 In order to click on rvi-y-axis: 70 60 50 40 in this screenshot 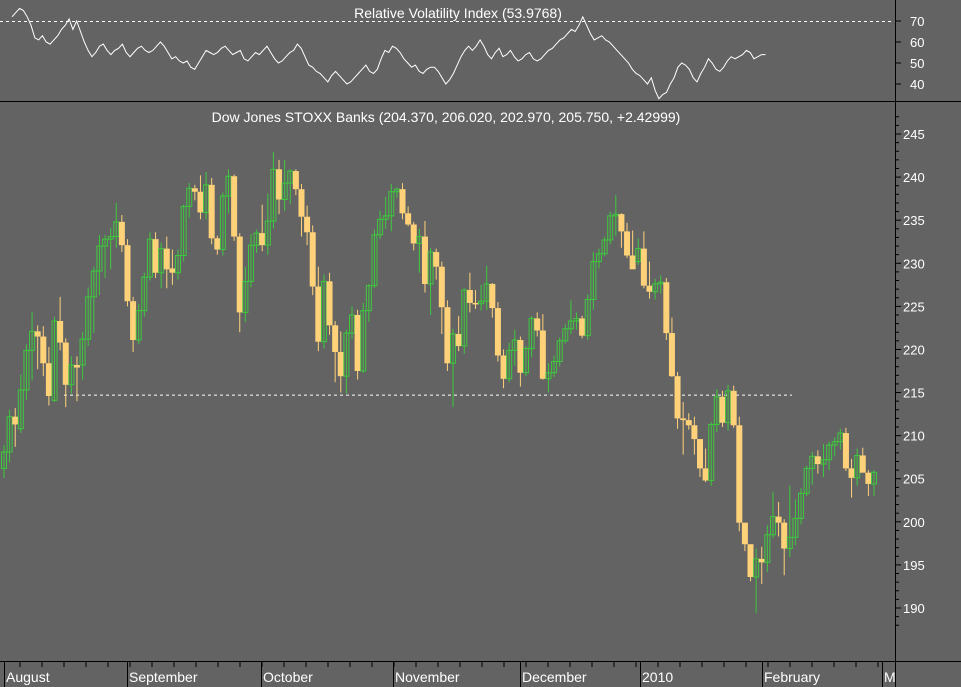, I will do `click(909, 53)`.